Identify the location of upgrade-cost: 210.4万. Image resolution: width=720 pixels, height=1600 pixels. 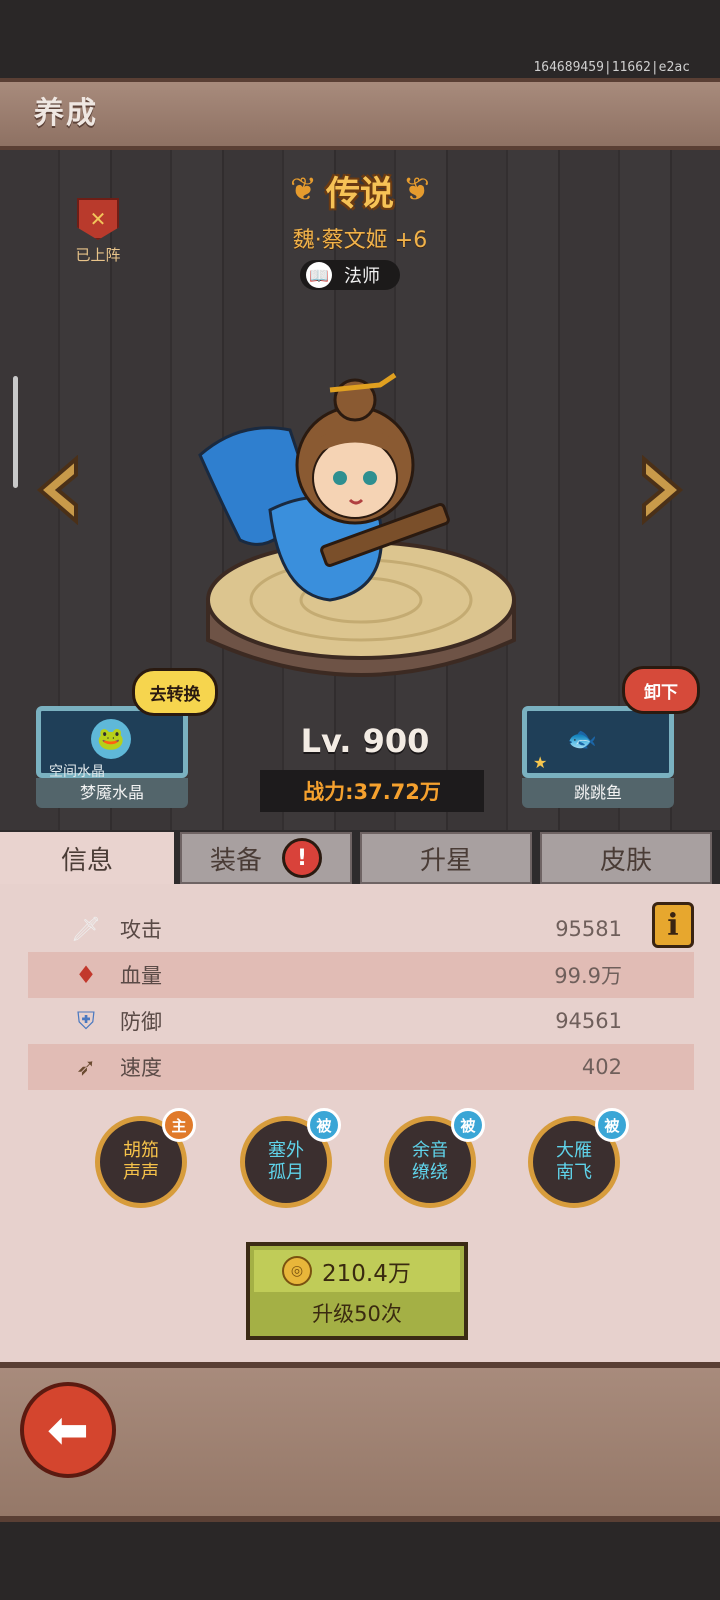
(366, 1274).